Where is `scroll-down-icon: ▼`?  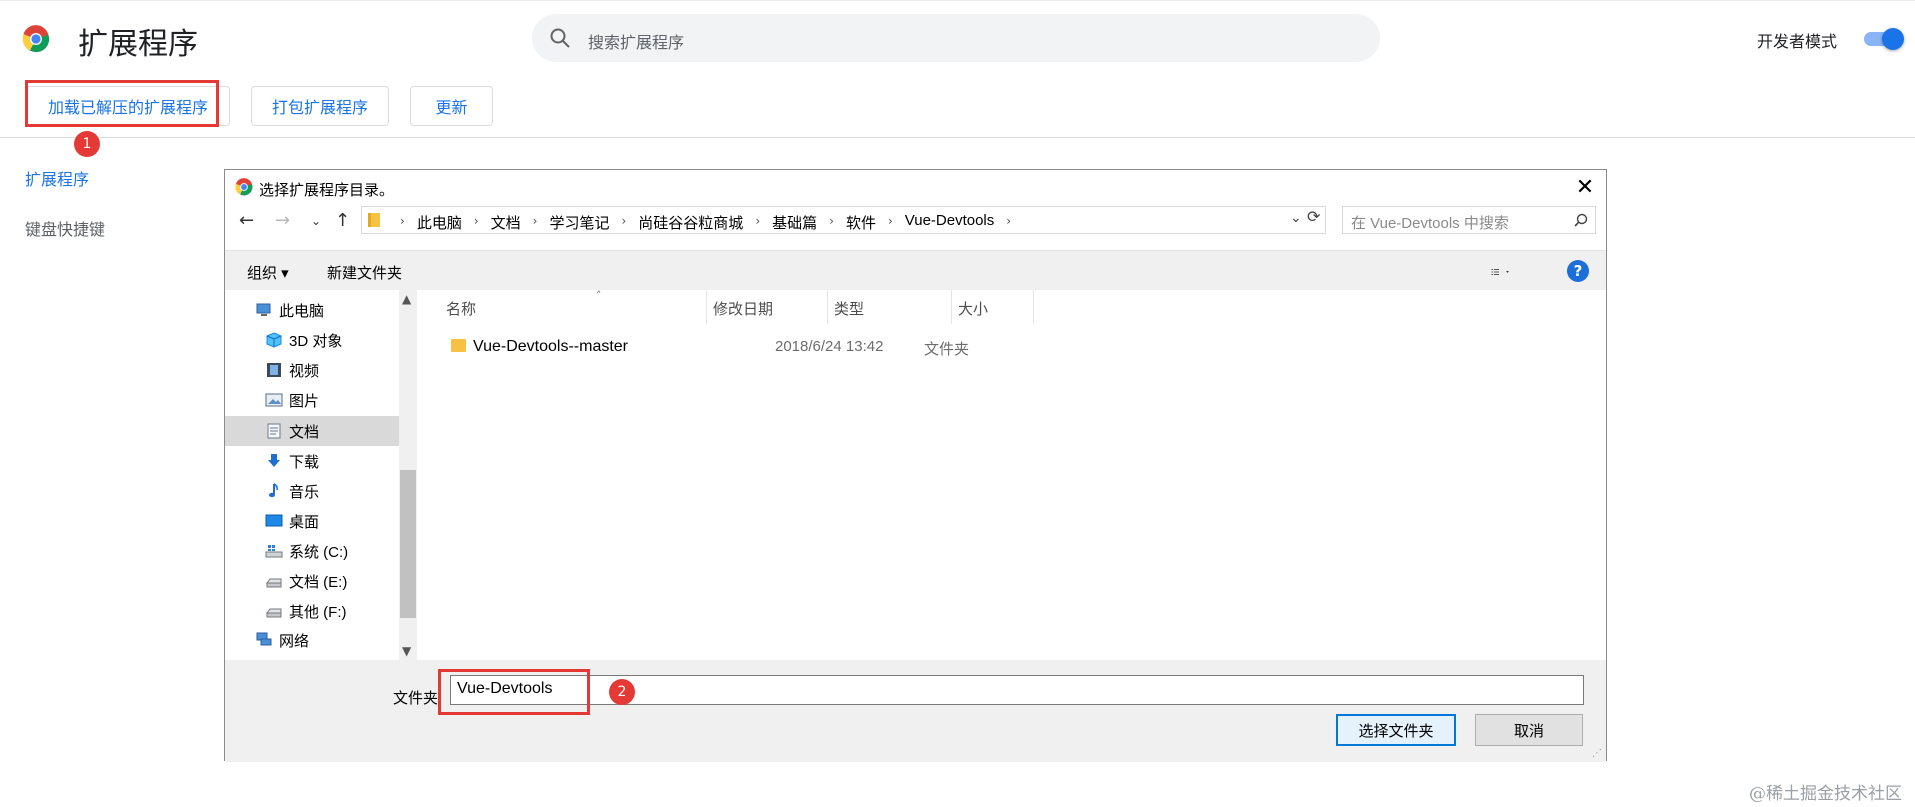
scroll-down-icon: ▼ is located at coordinates (406, 651).